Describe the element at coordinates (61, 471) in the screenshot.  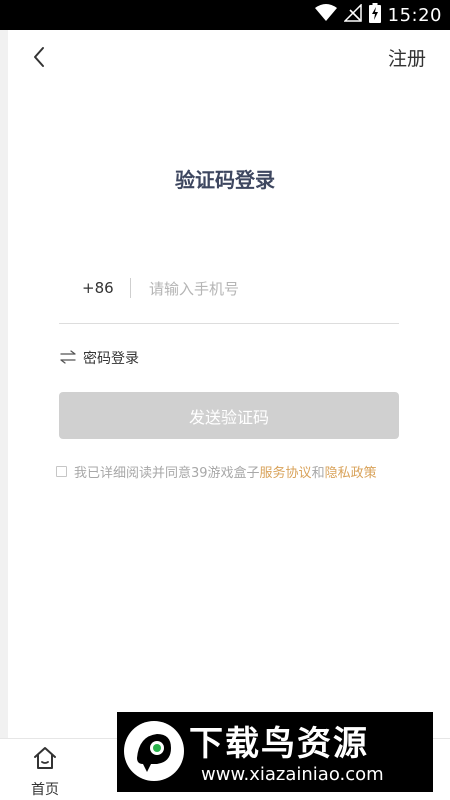
I see `agreement-checkbox` at that location.